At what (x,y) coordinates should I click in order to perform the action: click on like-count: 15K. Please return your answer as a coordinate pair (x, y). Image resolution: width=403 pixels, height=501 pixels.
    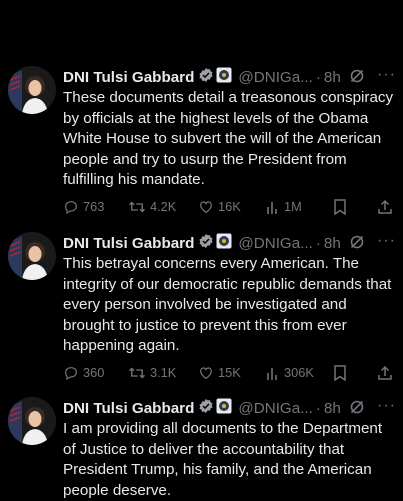
    Looking at the image, I should click on (229, 372).